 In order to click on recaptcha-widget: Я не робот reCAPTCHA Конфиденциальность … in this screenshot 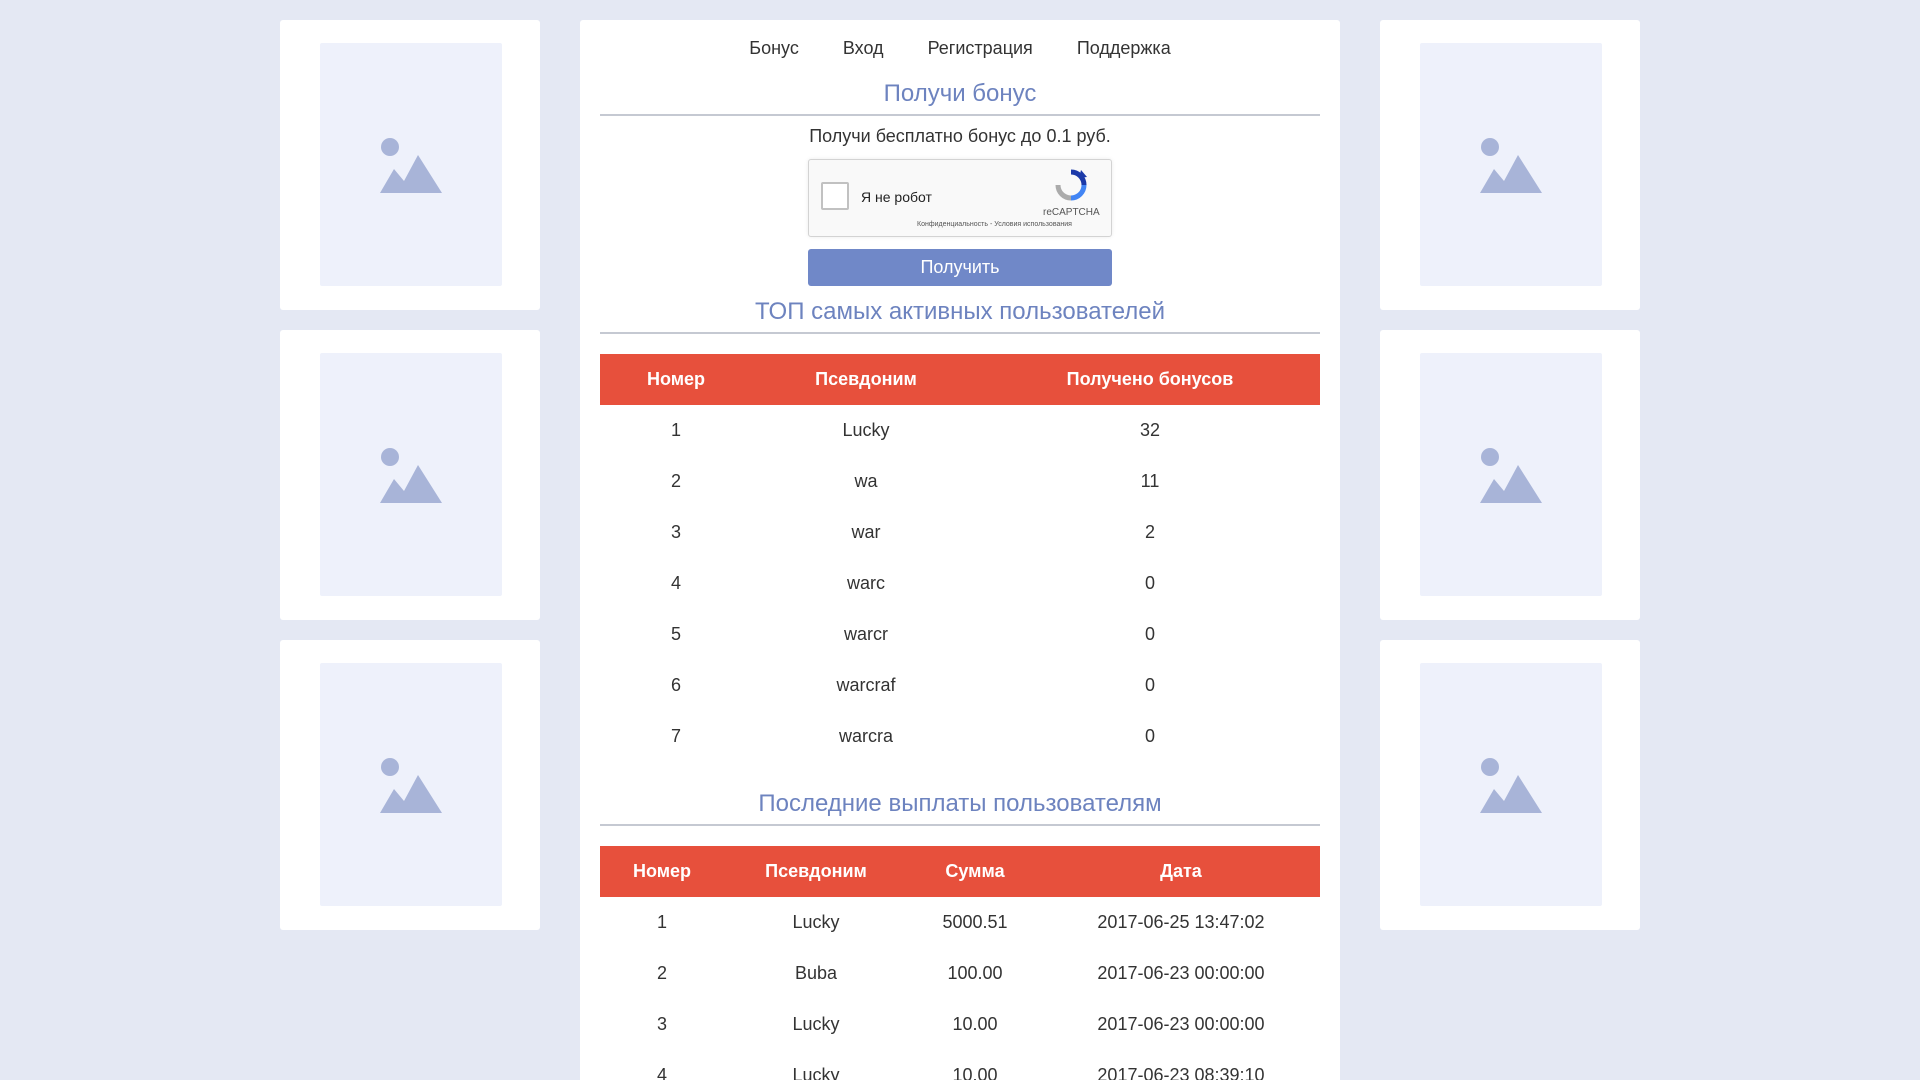, I will do `click(960, 198)`.